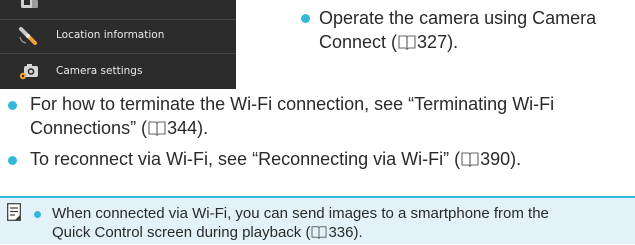 This screenshot has height=245, width=635. I want to click on phone-divider, so click(118, 53).